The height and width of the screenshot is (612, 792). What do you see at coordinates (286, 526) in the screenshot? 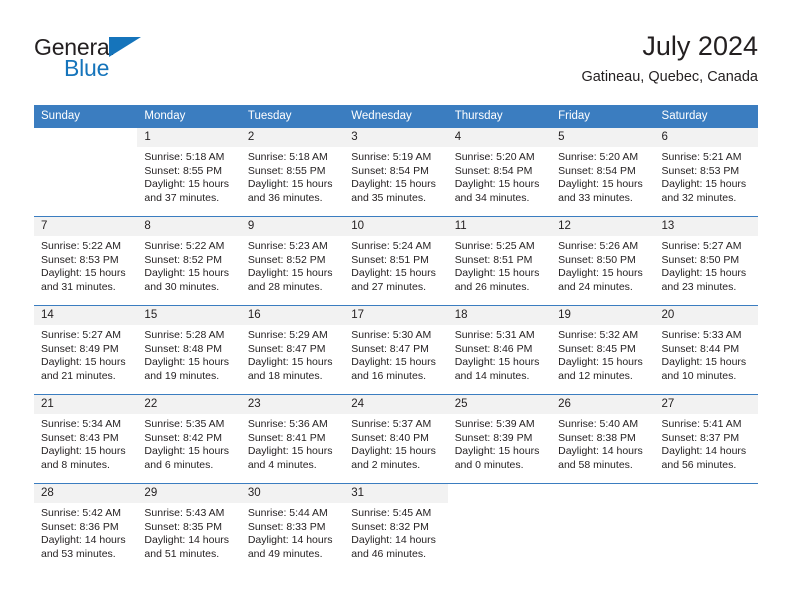
I see `sunset-text: Sunset: 8:33 PM` at bounding box center [286, 526].